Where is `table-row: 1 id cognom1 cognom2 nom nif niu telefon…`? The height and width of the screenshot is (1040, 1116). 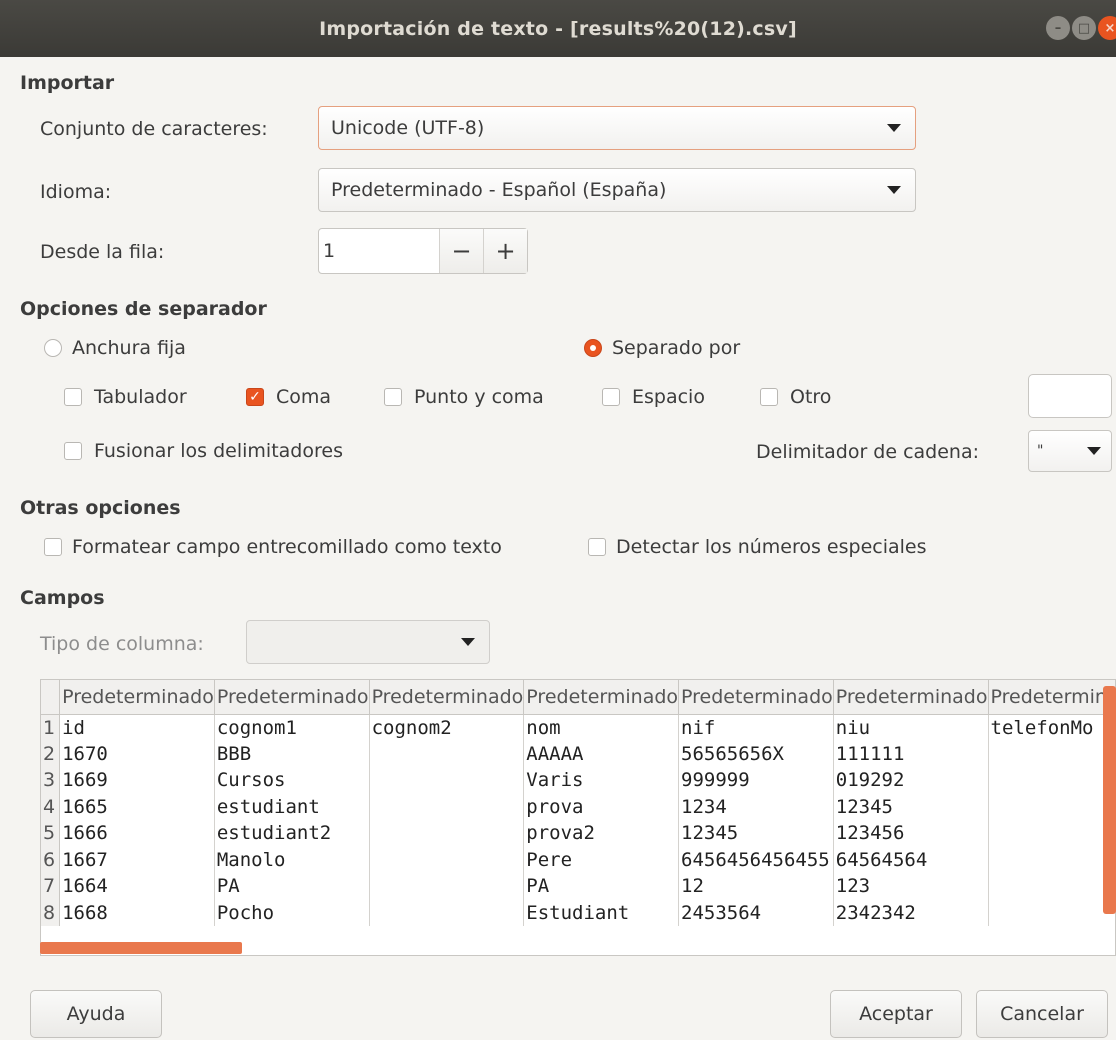 table-row: 1 id cognom1 cognom2 nom nif niu telefon… is located at coordinates (578, 727).